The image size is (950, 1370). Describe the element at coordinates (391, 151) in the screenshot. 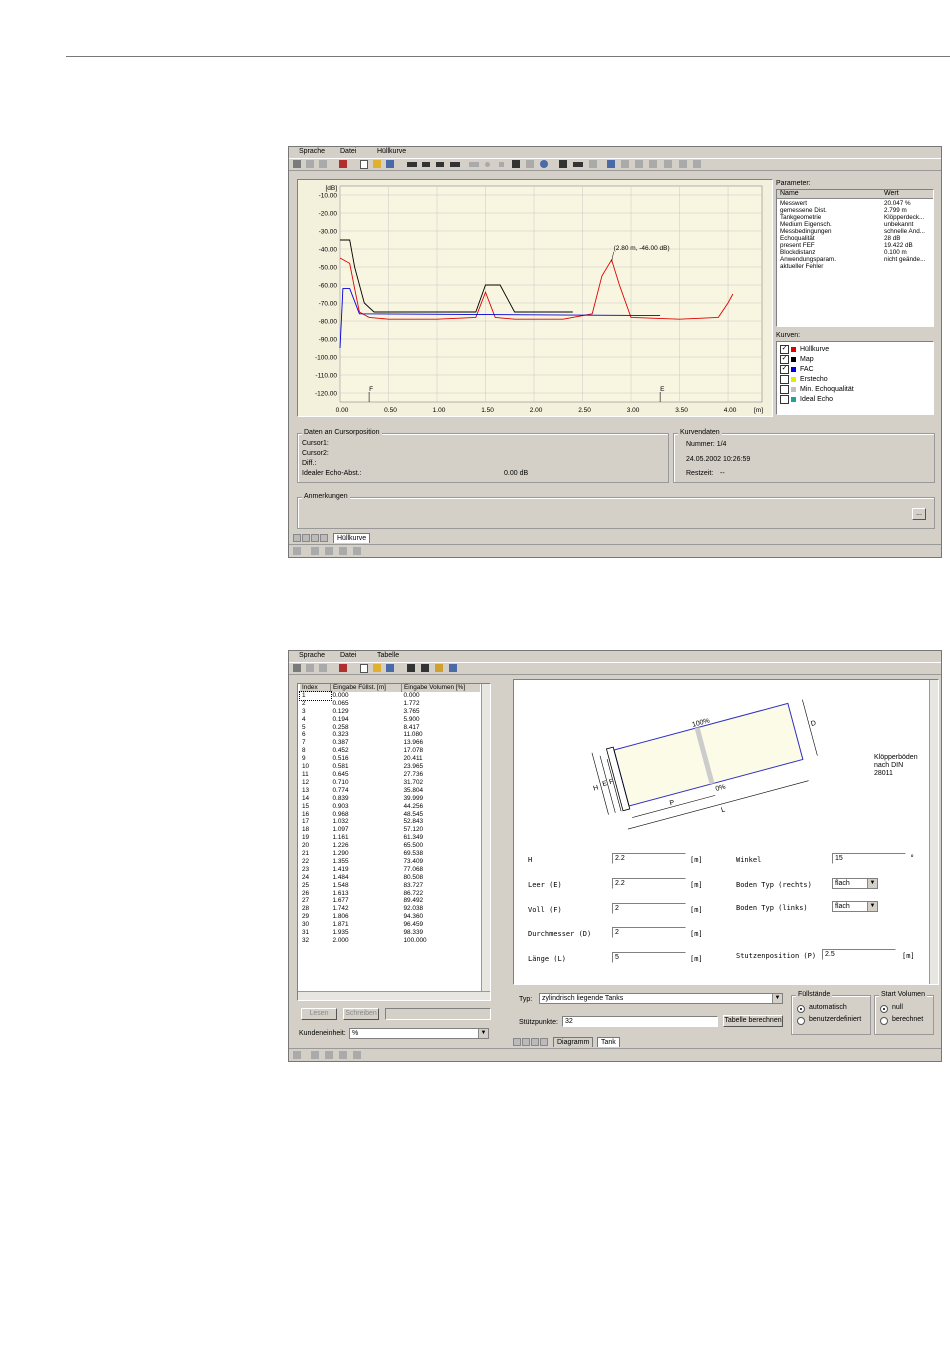

I see `menu-huellkurve: Hüllkurve` at that location.